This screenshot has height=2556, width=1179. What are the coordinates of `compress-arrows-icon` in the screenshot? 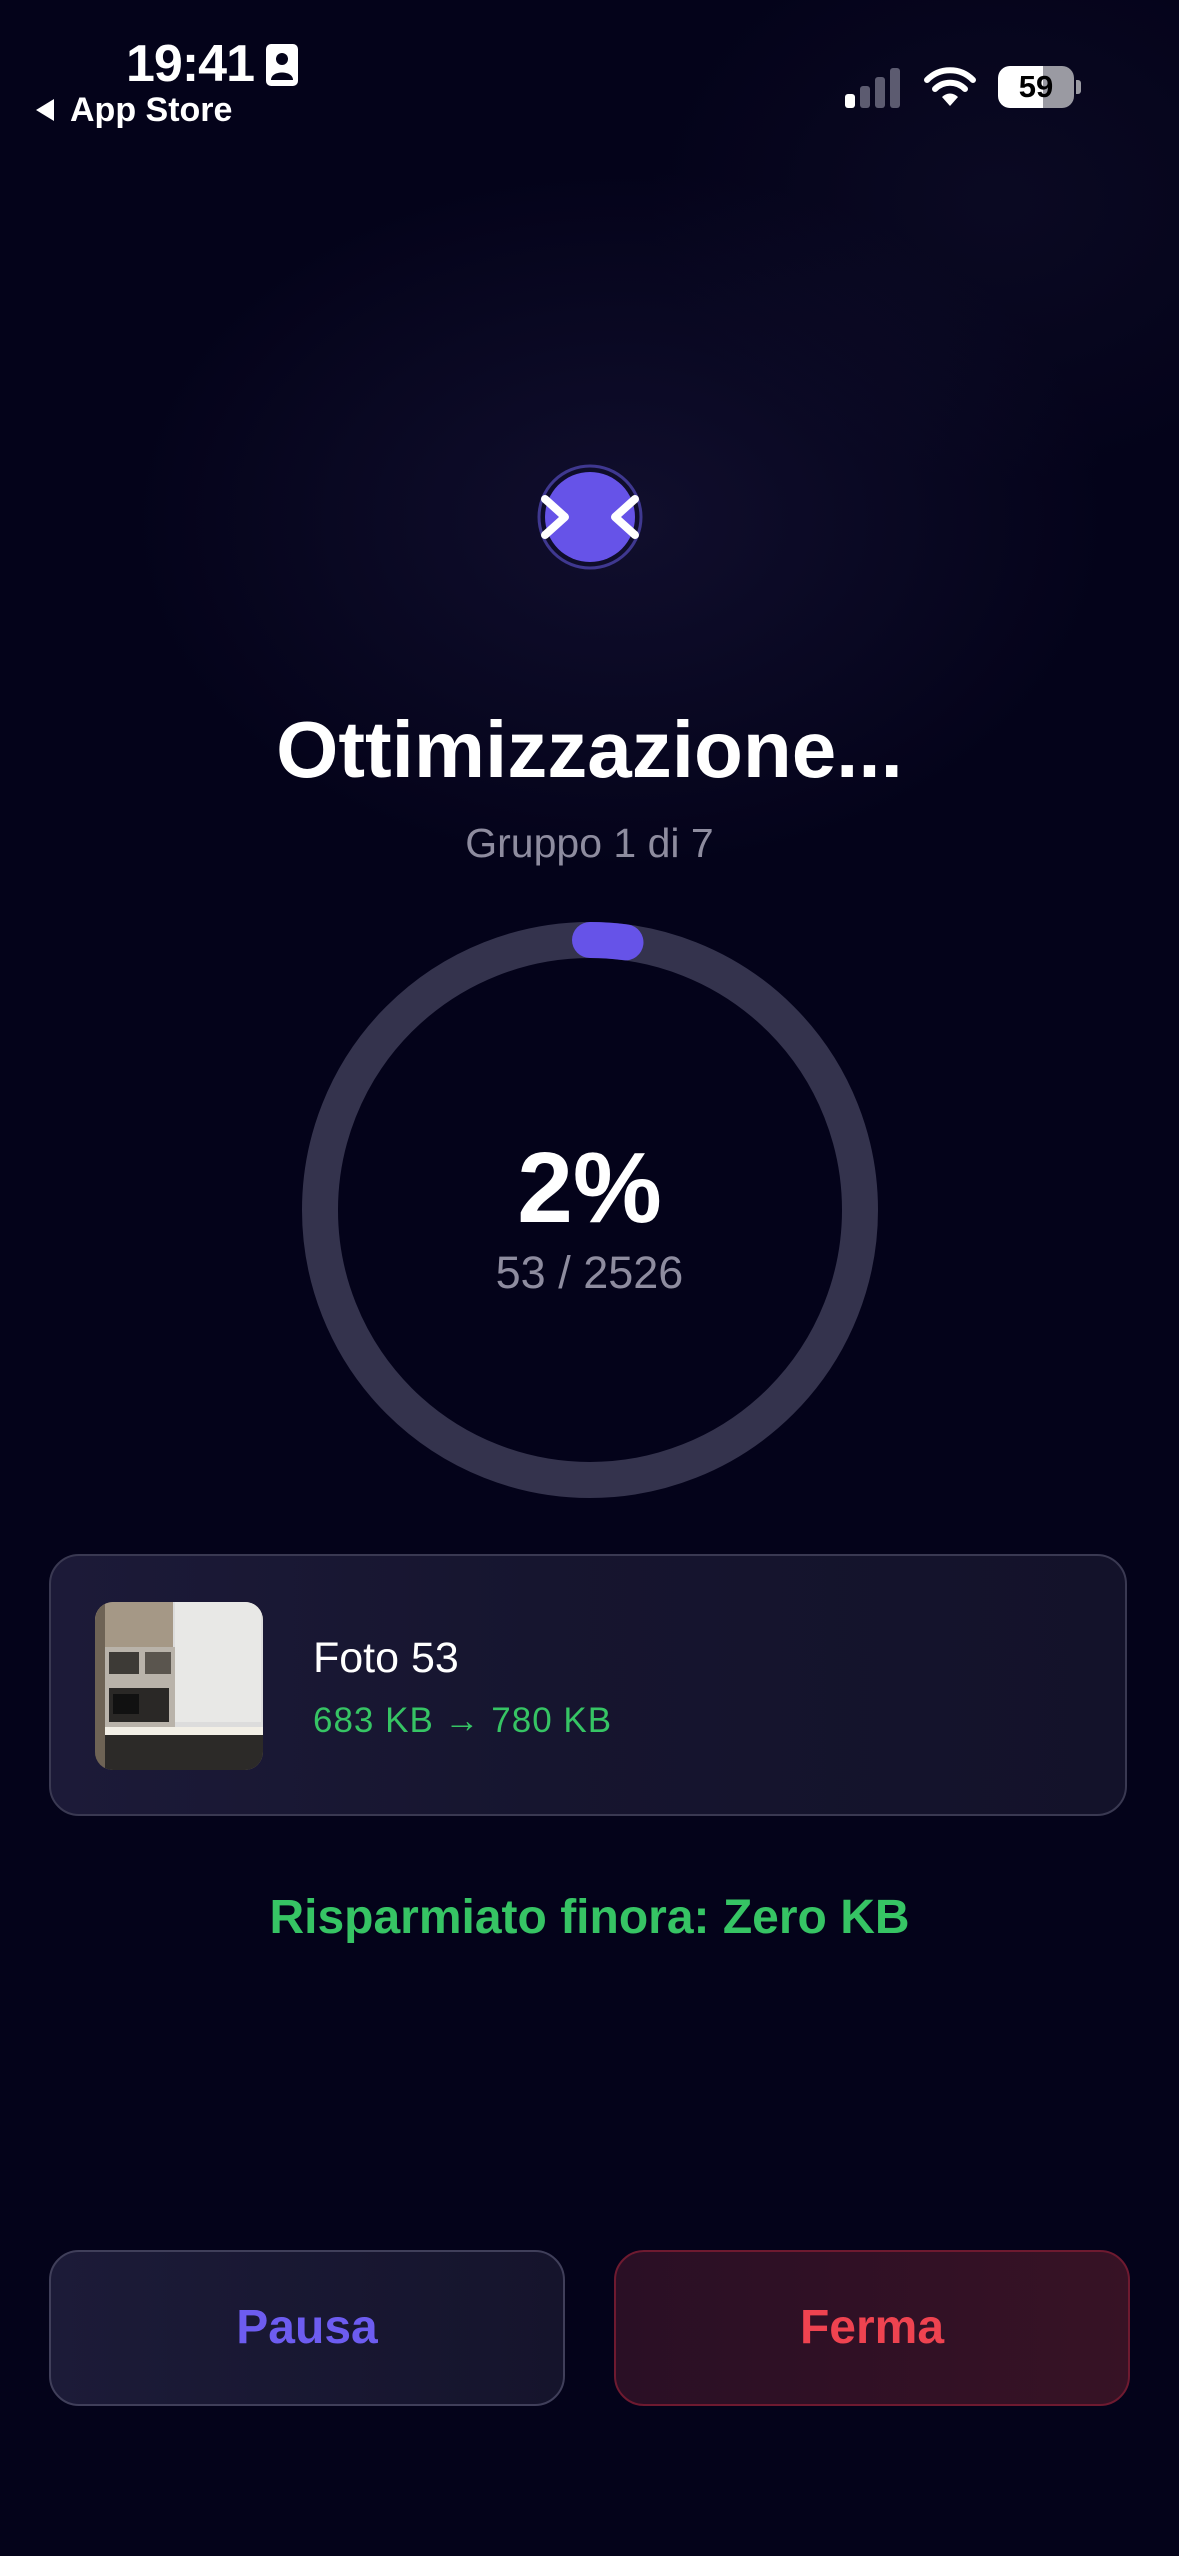 It's located at (590, 517).